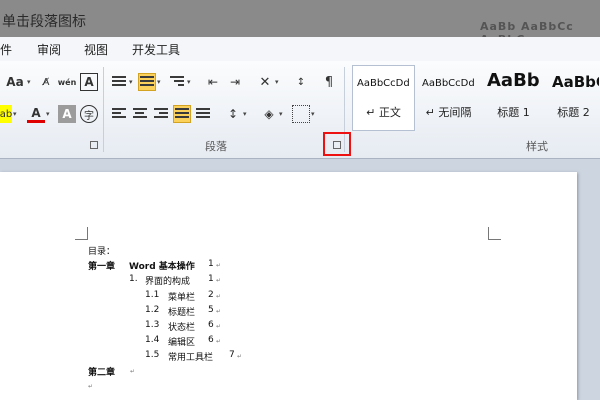 The image size is (600, 400). What do you see at coordinates (537, 146) in the screenshot?
I see `styles-group-label: 样式` at bounding box center [537, 146].